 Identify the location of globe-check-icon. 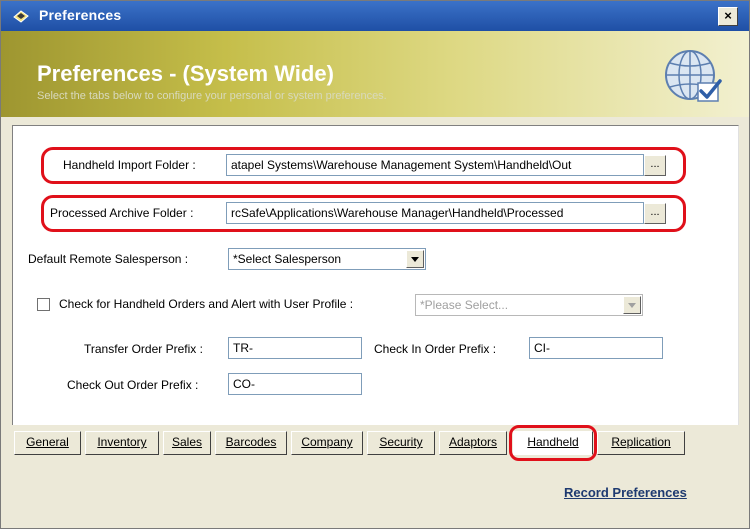
(693, 76).